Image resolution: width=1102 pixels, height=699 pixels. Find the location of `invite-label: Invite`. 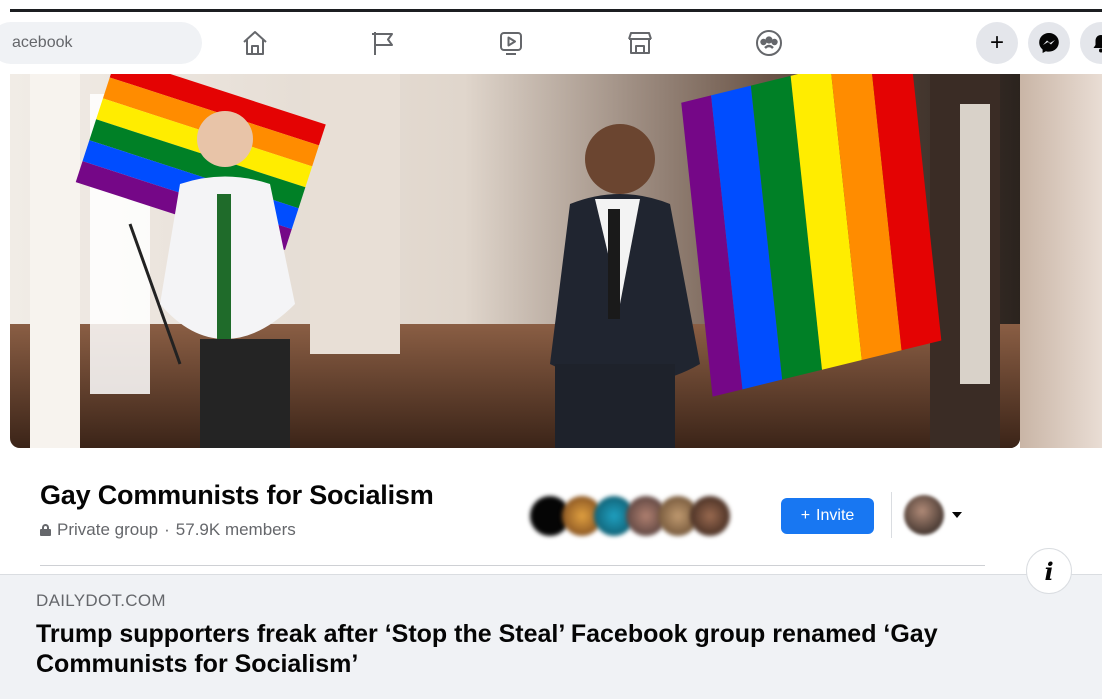

invite-label: Invite is located at coordinates (835, 515).